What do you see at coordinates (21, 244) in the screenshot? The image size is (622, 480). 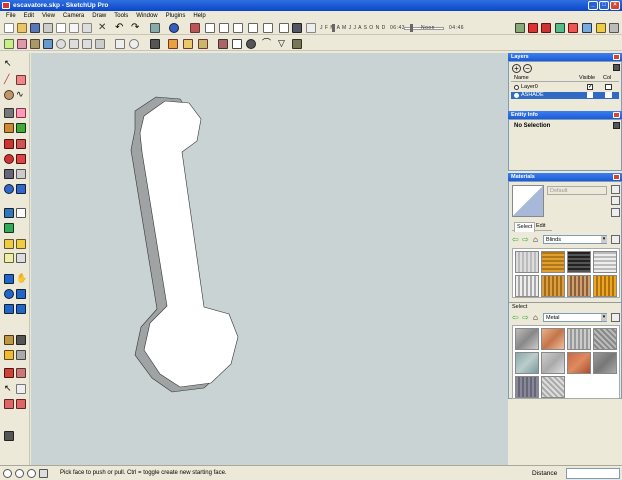 I see `look-around-icon` at bounding box center [21, 244].